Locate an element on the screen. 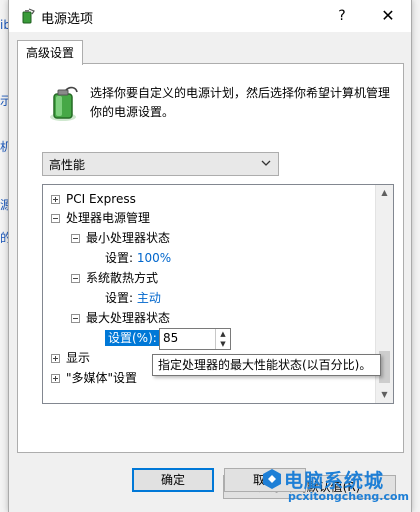 This screenshot has width=420, height=512. tree-item-cooling-policy: 系统散热方式 is located at coordinates (114, 278).